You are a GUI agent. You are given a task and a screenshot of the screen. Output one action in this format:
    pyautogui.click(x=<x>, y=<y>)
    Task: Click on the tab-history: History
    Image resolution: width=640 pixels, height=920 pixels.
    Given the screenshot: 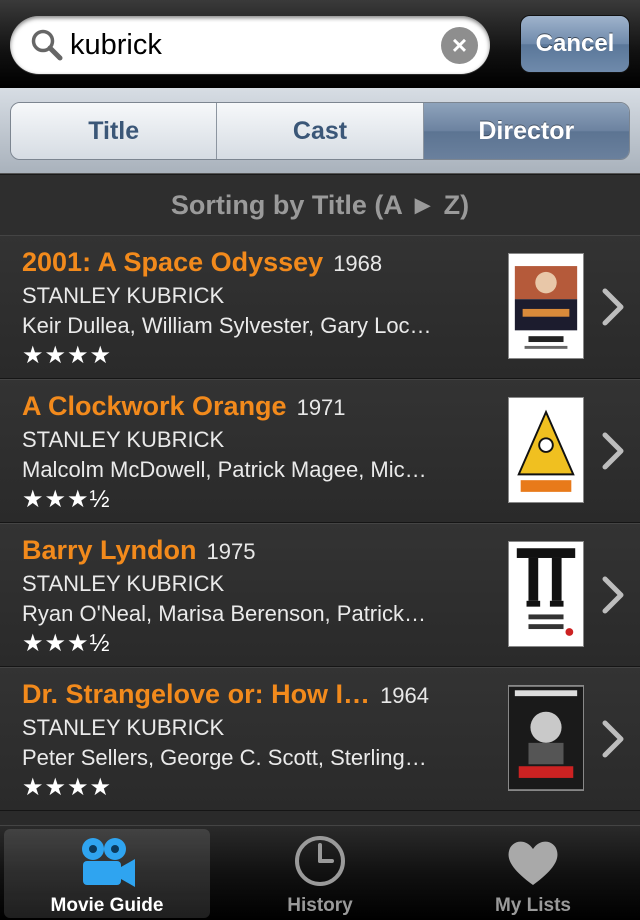 What is the action you would take?
    pyautogui.click(x=320, y=873)
    